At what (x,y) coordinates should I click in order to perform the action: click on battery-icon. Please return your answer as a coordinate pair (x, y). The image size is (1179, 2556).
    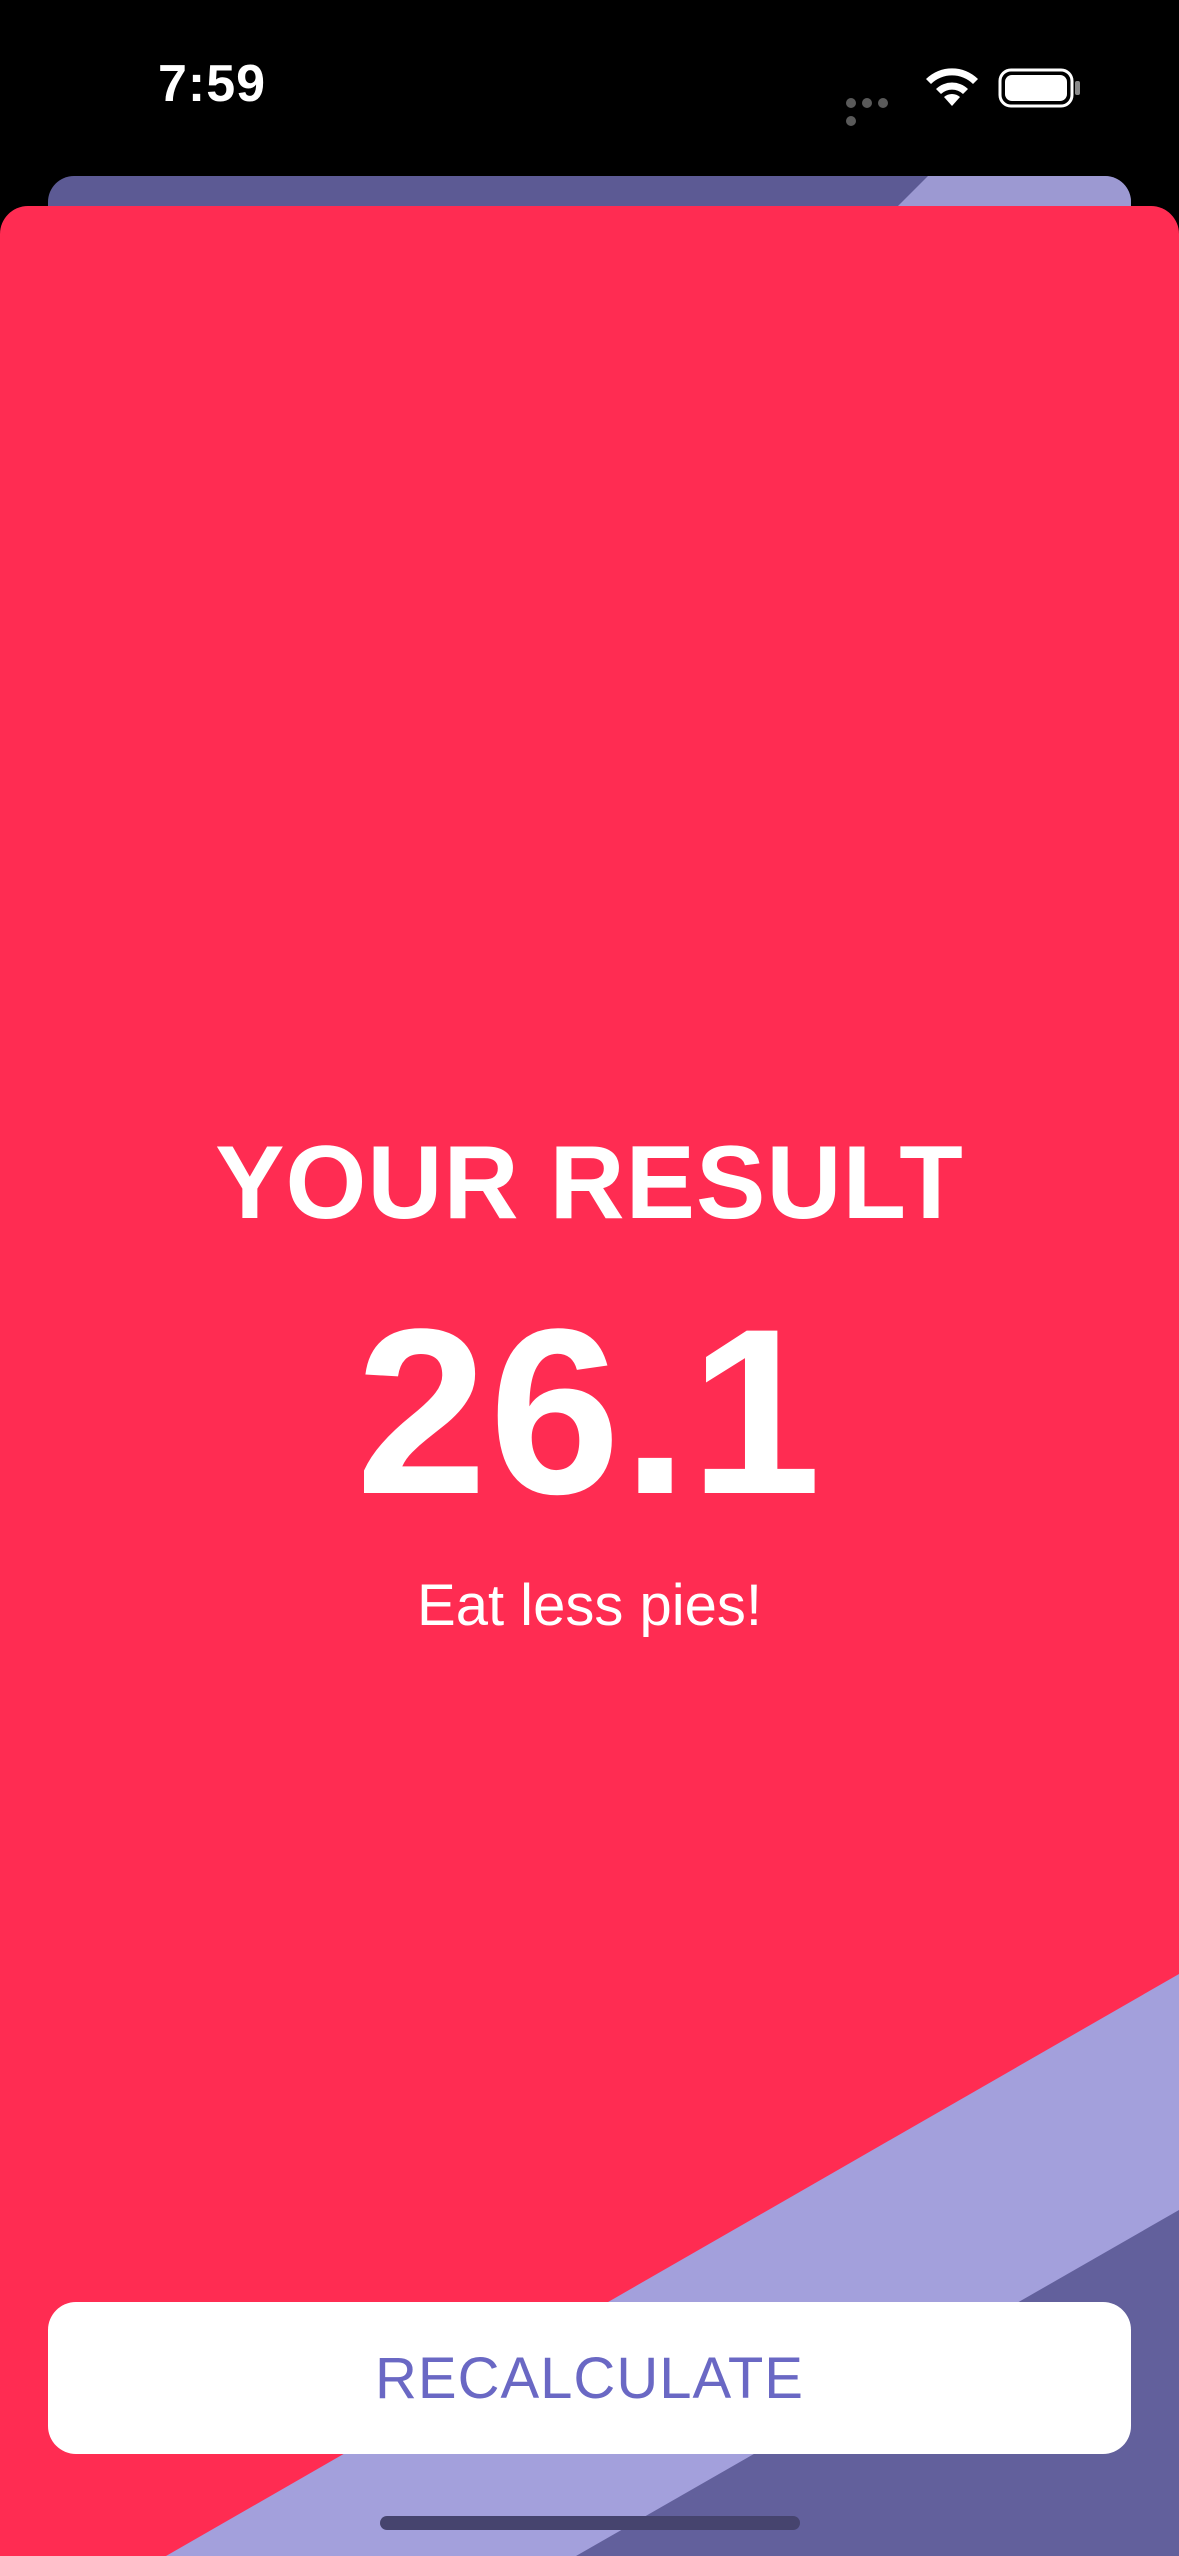
    Looking at the image, I should click on (1039, 88).